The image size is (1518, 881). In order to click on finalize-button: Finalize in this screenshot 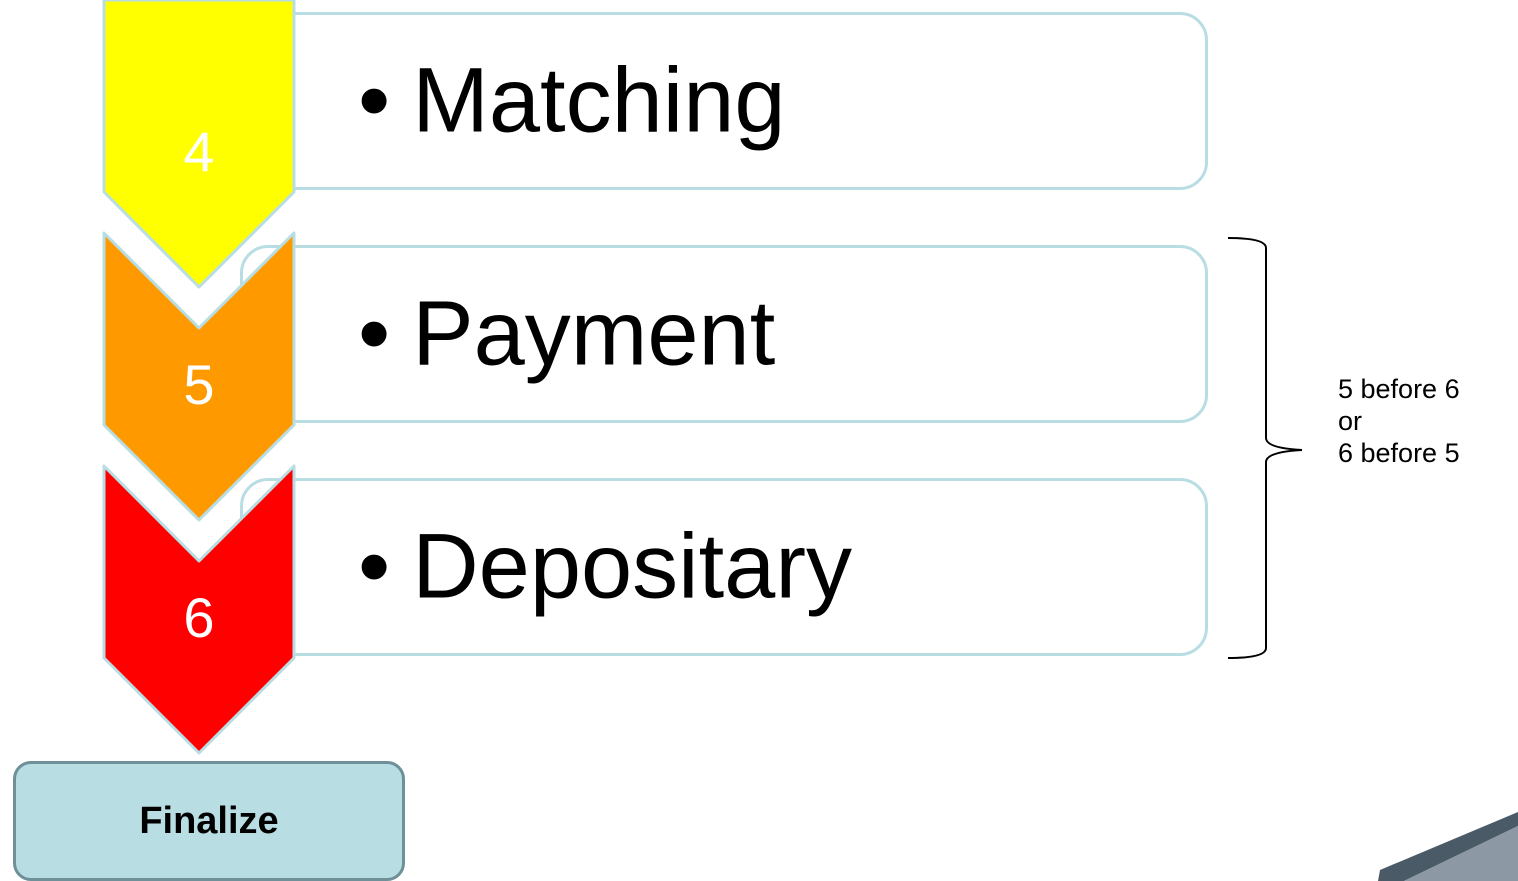, I will do `click(209, 821)`.